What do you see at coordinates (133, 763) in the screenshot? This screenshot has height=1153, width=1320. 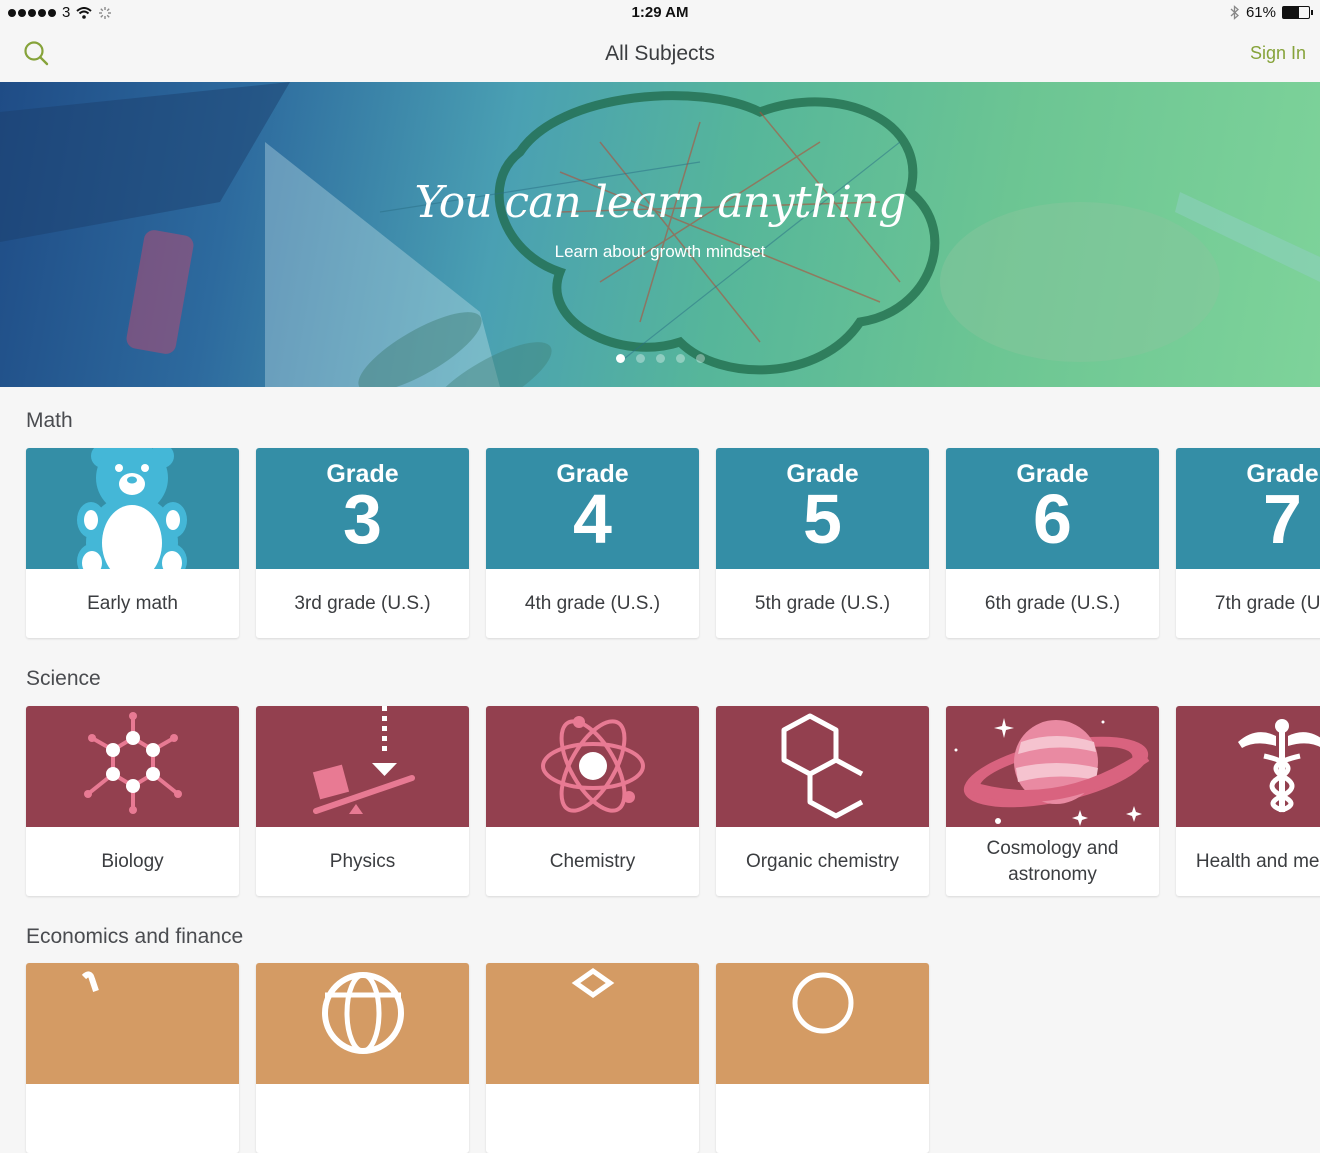 I see `molecule-icon` at bounding box center [133, 763].